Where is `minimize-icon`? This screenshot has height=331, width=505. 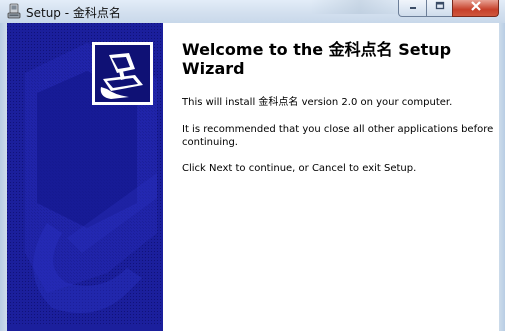
minimize-icon is located at coordinates (412, 7).